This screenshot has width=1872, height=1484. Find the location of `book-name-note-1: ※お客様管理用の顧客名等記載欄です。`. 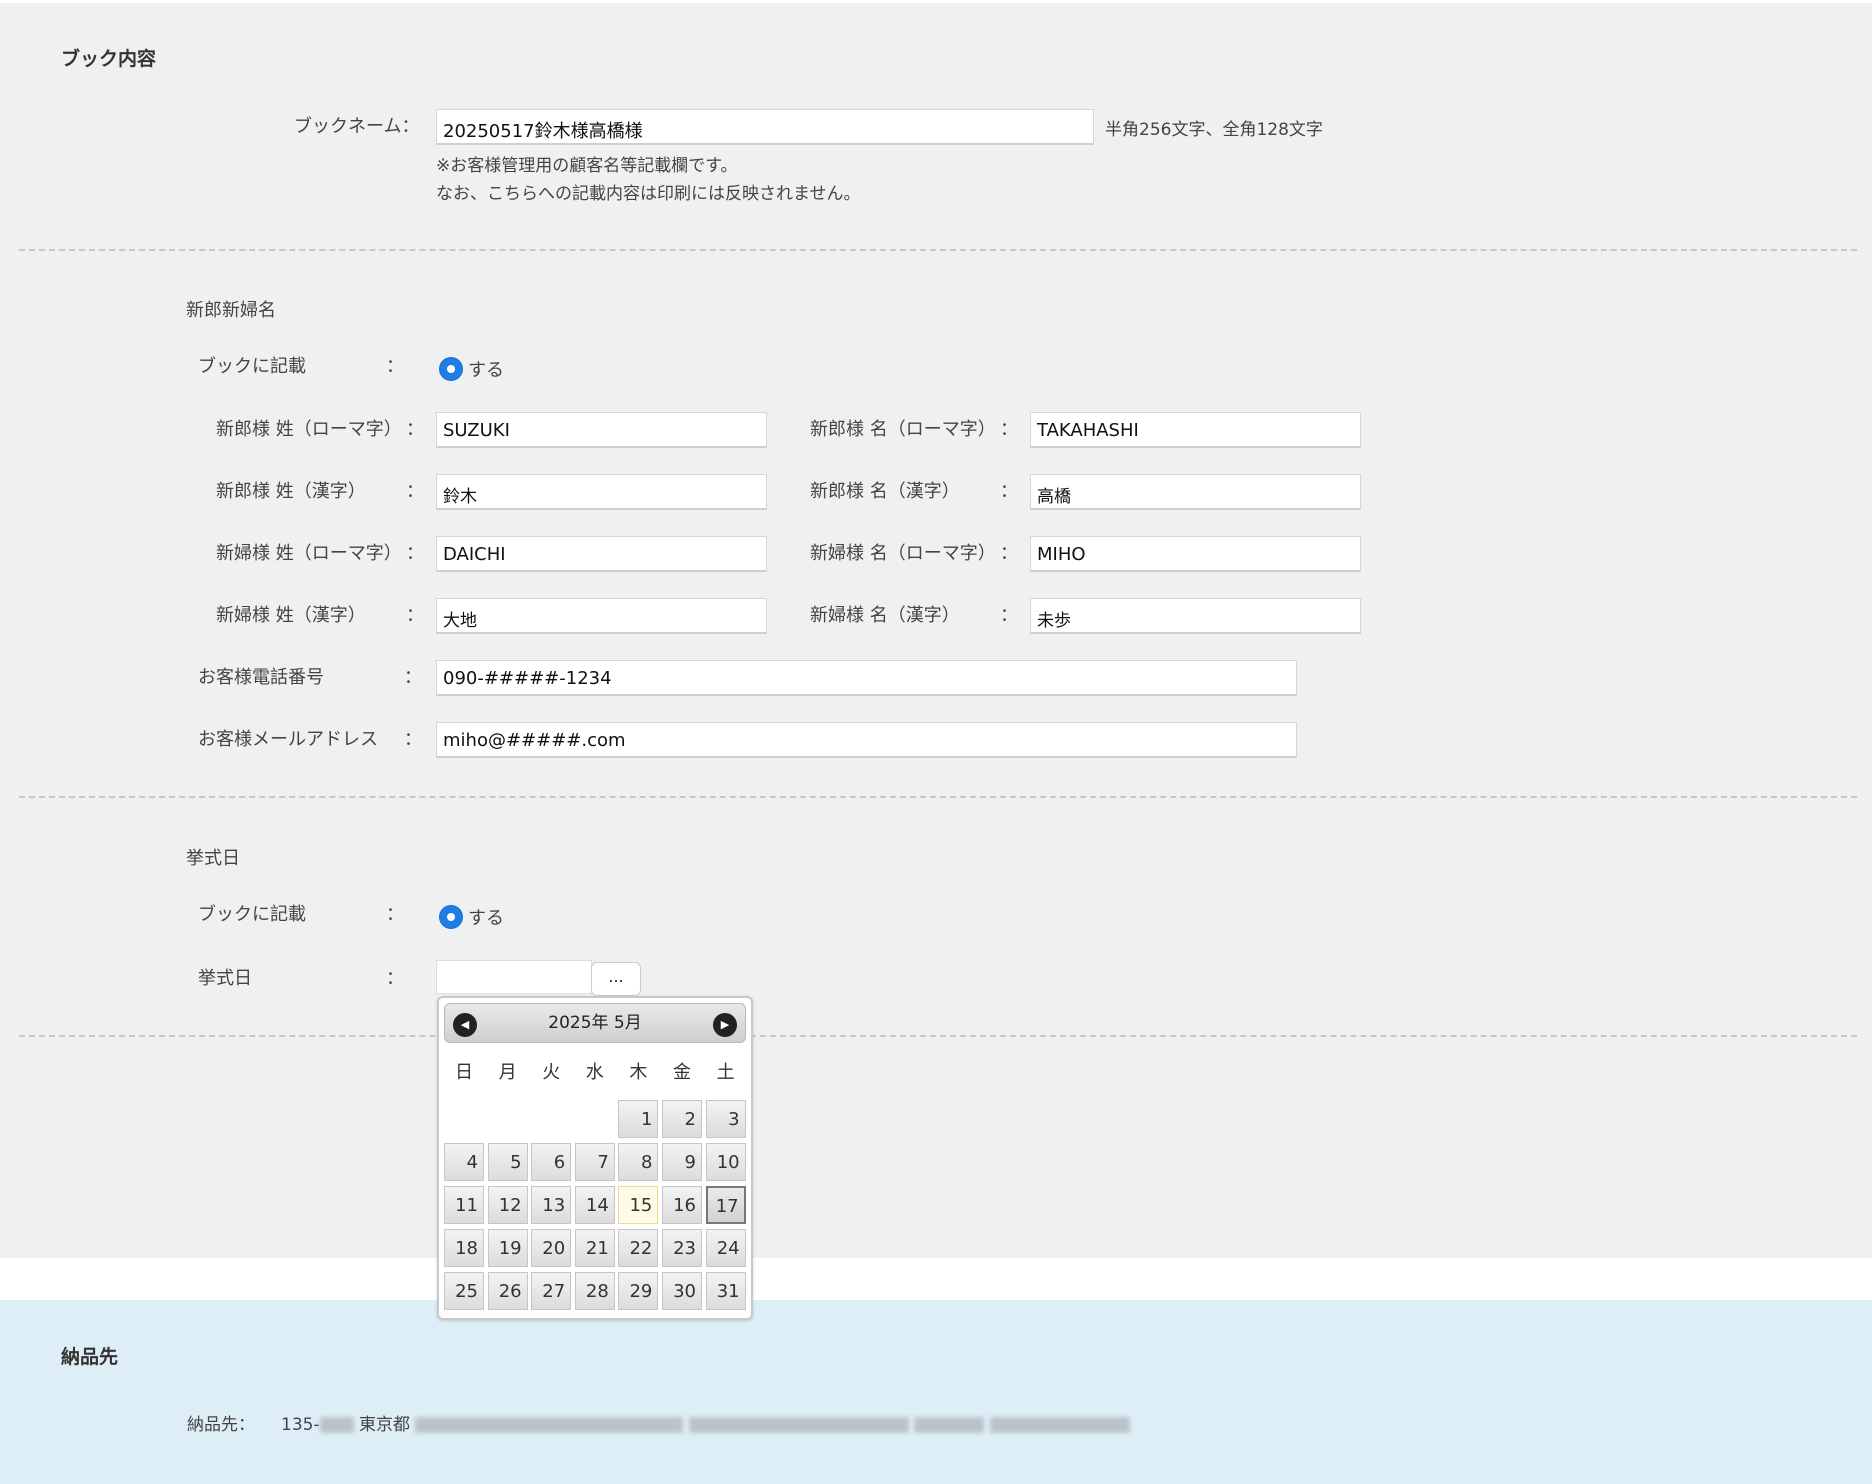

book-name-note-1: ※お客様管理用の顧客名等記載欄です。 is located at coordinates (587, 166).